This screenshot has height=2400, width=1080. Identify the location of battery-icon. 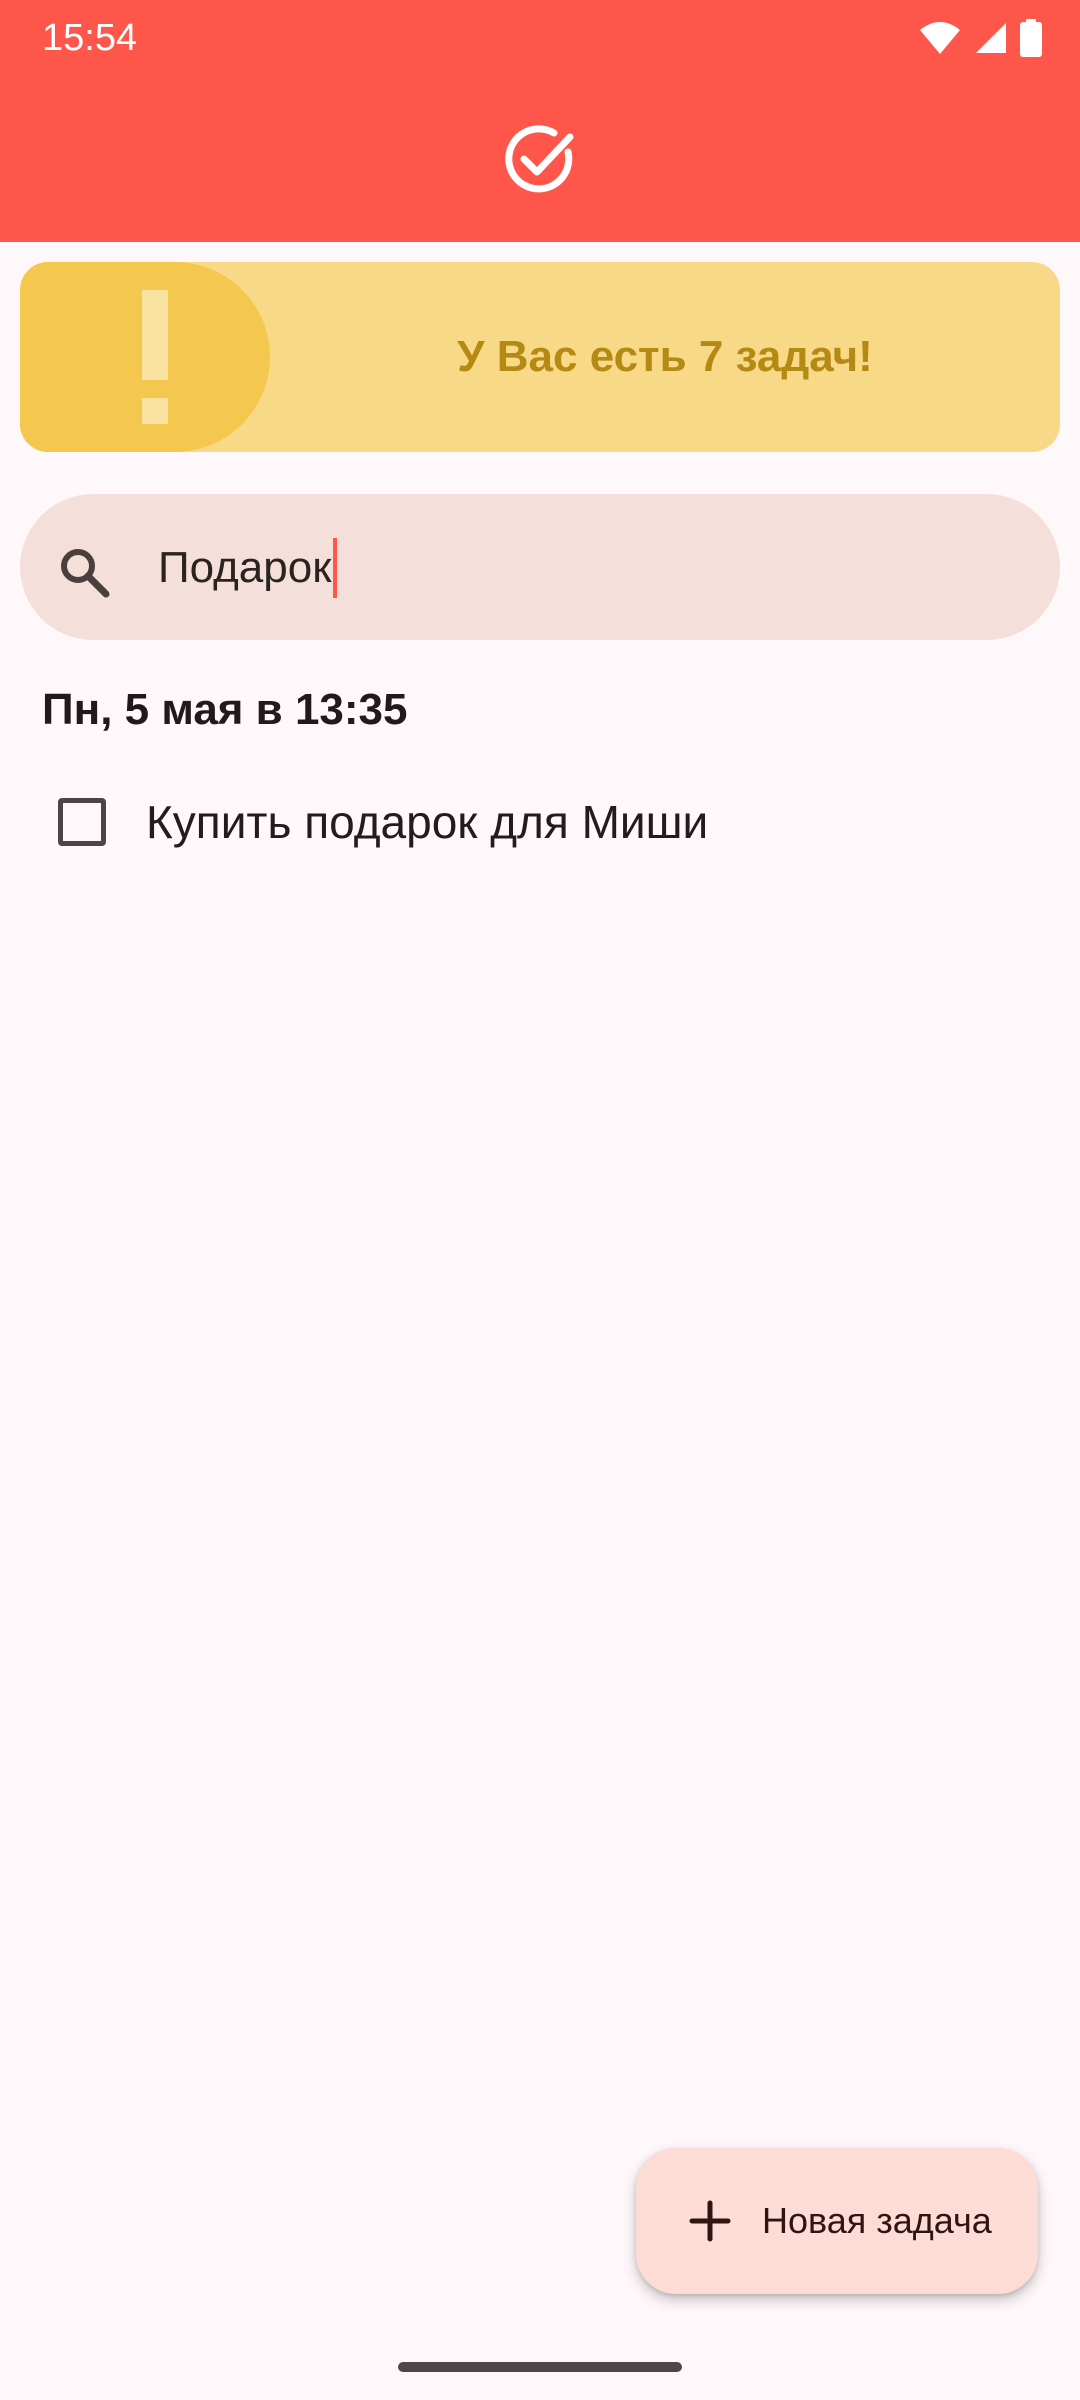
(1031, 38).